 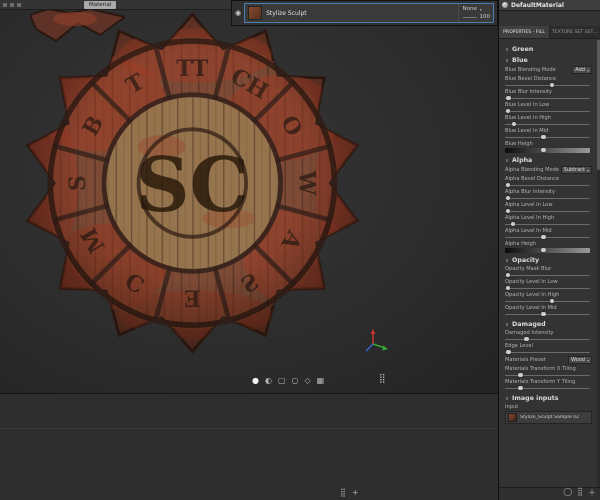 What do you see at coordinates (485, 17) in the screenshot?
I see `layer-opacity-value: 100` at bounding box center [485, 17].